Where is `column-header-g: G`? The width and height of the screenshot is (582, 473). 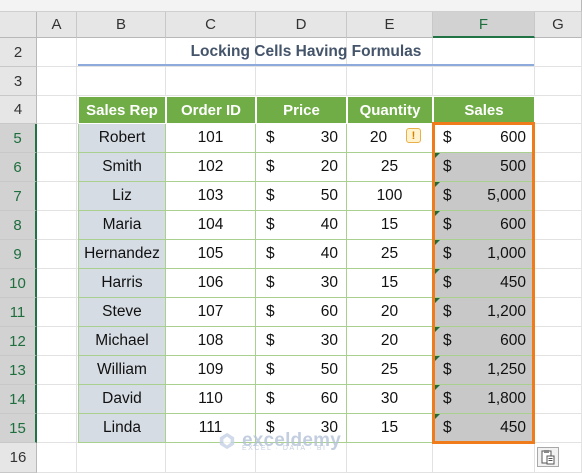 column-header-g: G is located at coordinates (558, 25).